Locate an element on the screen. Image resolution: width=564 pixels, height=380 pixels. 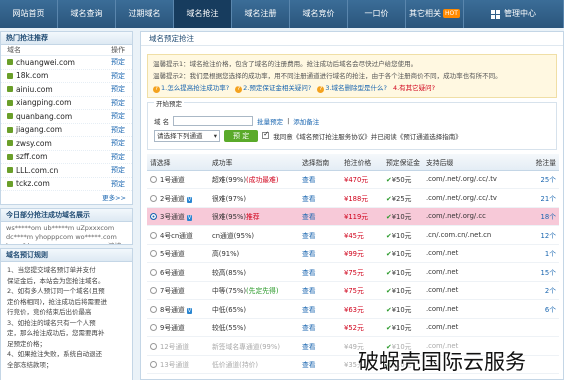
hot-domain-text: xiangping.com is located at coordinates (43, 102).